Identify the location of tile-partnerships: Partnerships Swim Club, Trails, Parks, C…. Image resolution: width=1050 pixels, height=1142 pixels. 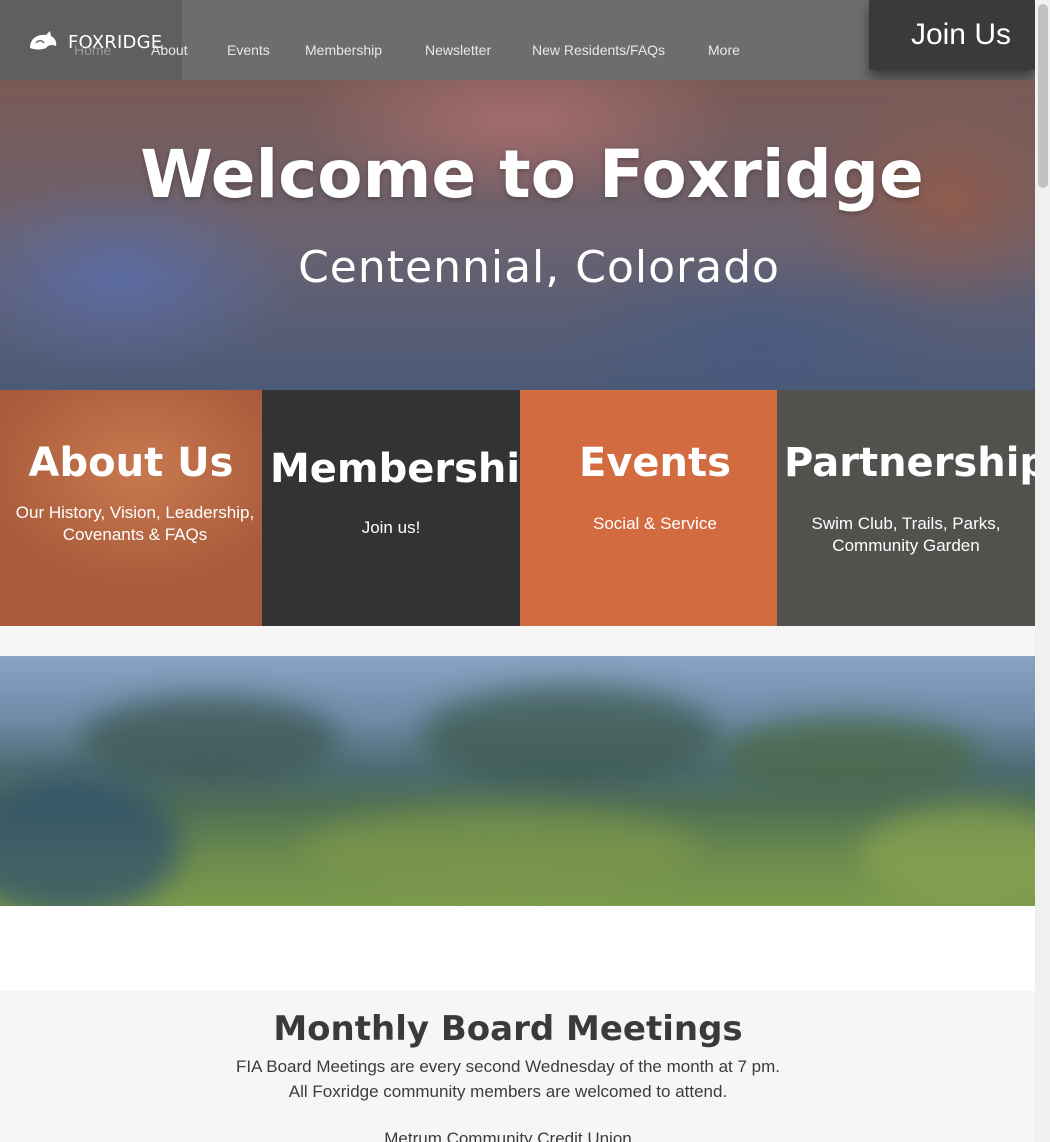
(906, 508).